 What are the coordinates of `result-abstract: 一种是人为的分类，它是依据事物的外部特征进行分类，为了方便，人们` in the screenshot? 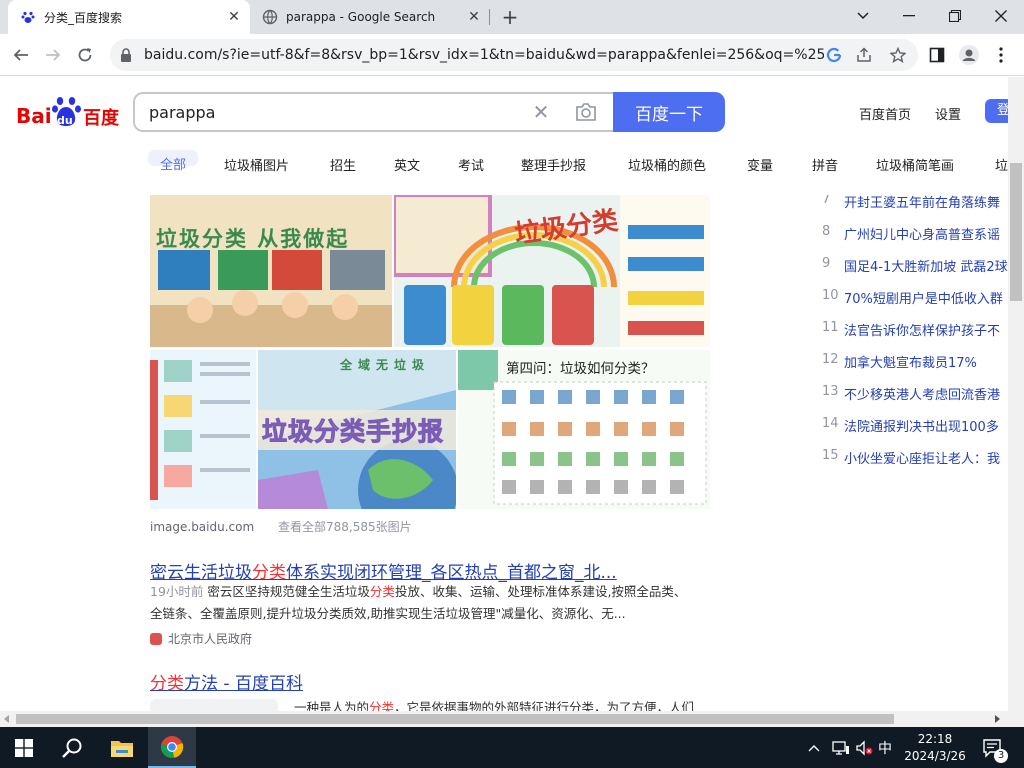 It's located at (504, 704).